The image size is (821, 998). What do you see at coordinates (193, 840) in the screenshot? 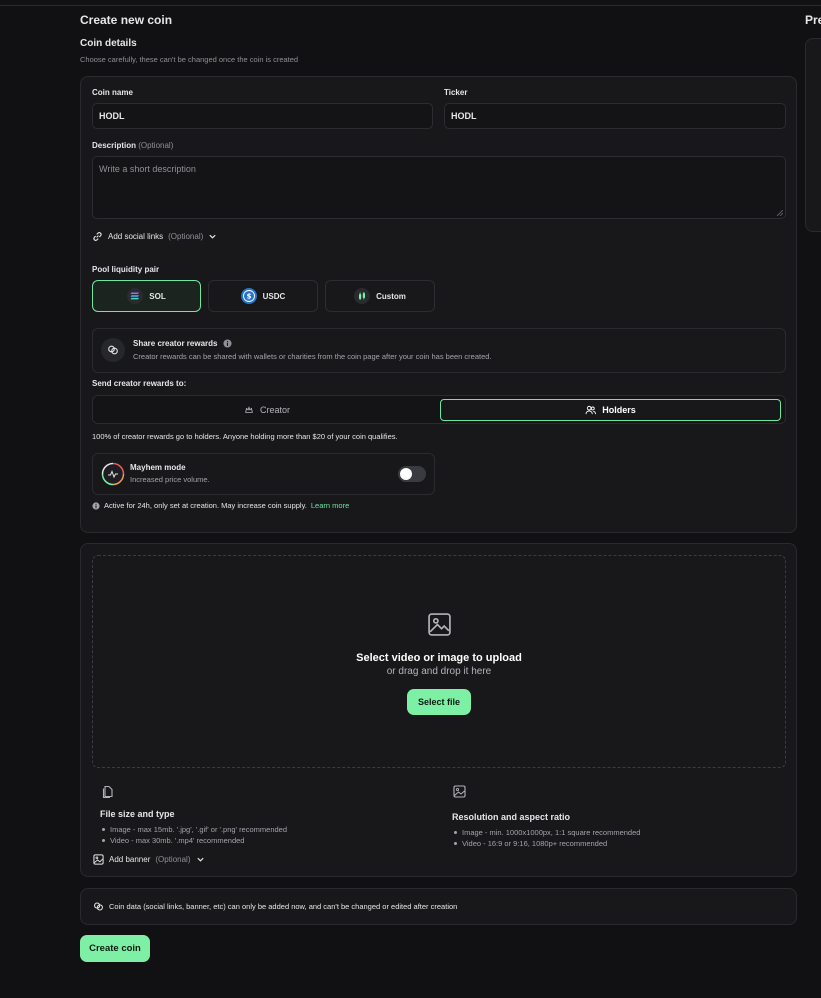
I see `list-item: Video - max 30mb. '.mp4' recommended` at bounding box center [193, 840].